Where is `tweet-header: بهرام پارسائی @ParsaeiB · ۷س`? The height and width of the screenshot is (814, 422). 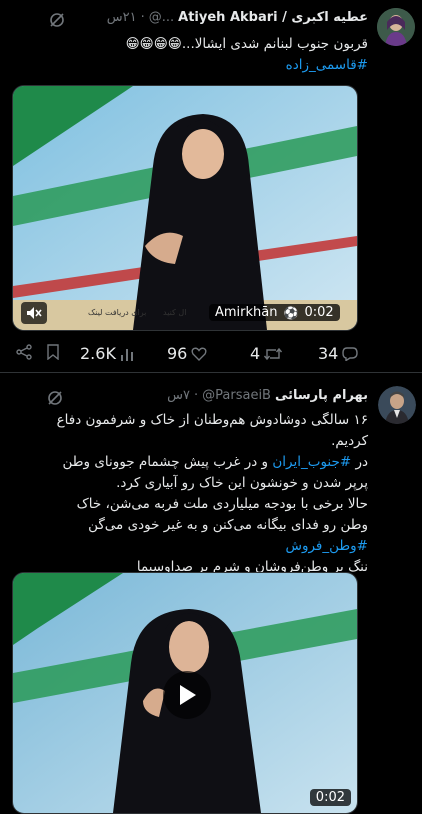 tweet-header: بهرام پارسائی @ParsaeiB · ۷س is located at coordinates (267, 395).